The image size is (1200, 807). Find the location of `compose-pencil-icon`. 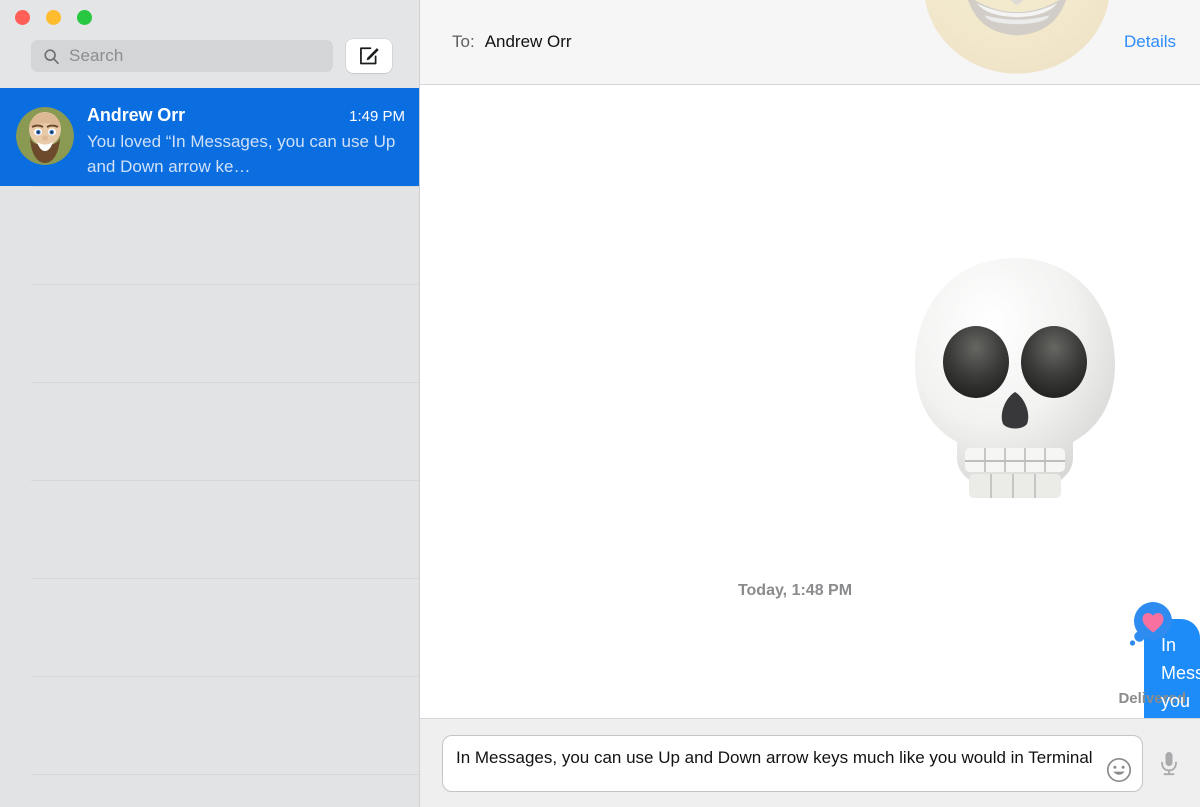

compose-pencil-icon is located at coordinates (369, 56).